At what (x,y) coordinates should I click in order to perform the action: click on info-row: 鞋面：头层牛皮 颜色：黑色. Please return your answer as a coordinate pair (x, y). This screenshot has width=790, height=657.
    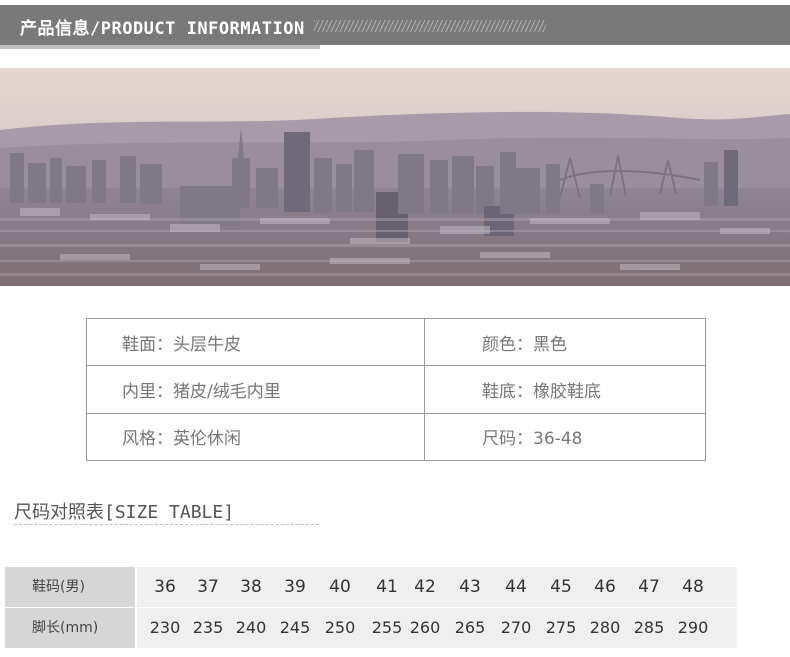
    Looking at the image, I should click on (396, 342).